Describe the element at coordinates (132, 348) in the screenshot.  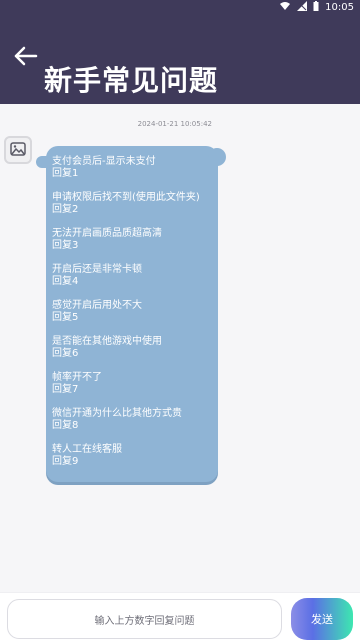
I see `list-item: 是否能在其他游戏中使用 回复6` at that location.